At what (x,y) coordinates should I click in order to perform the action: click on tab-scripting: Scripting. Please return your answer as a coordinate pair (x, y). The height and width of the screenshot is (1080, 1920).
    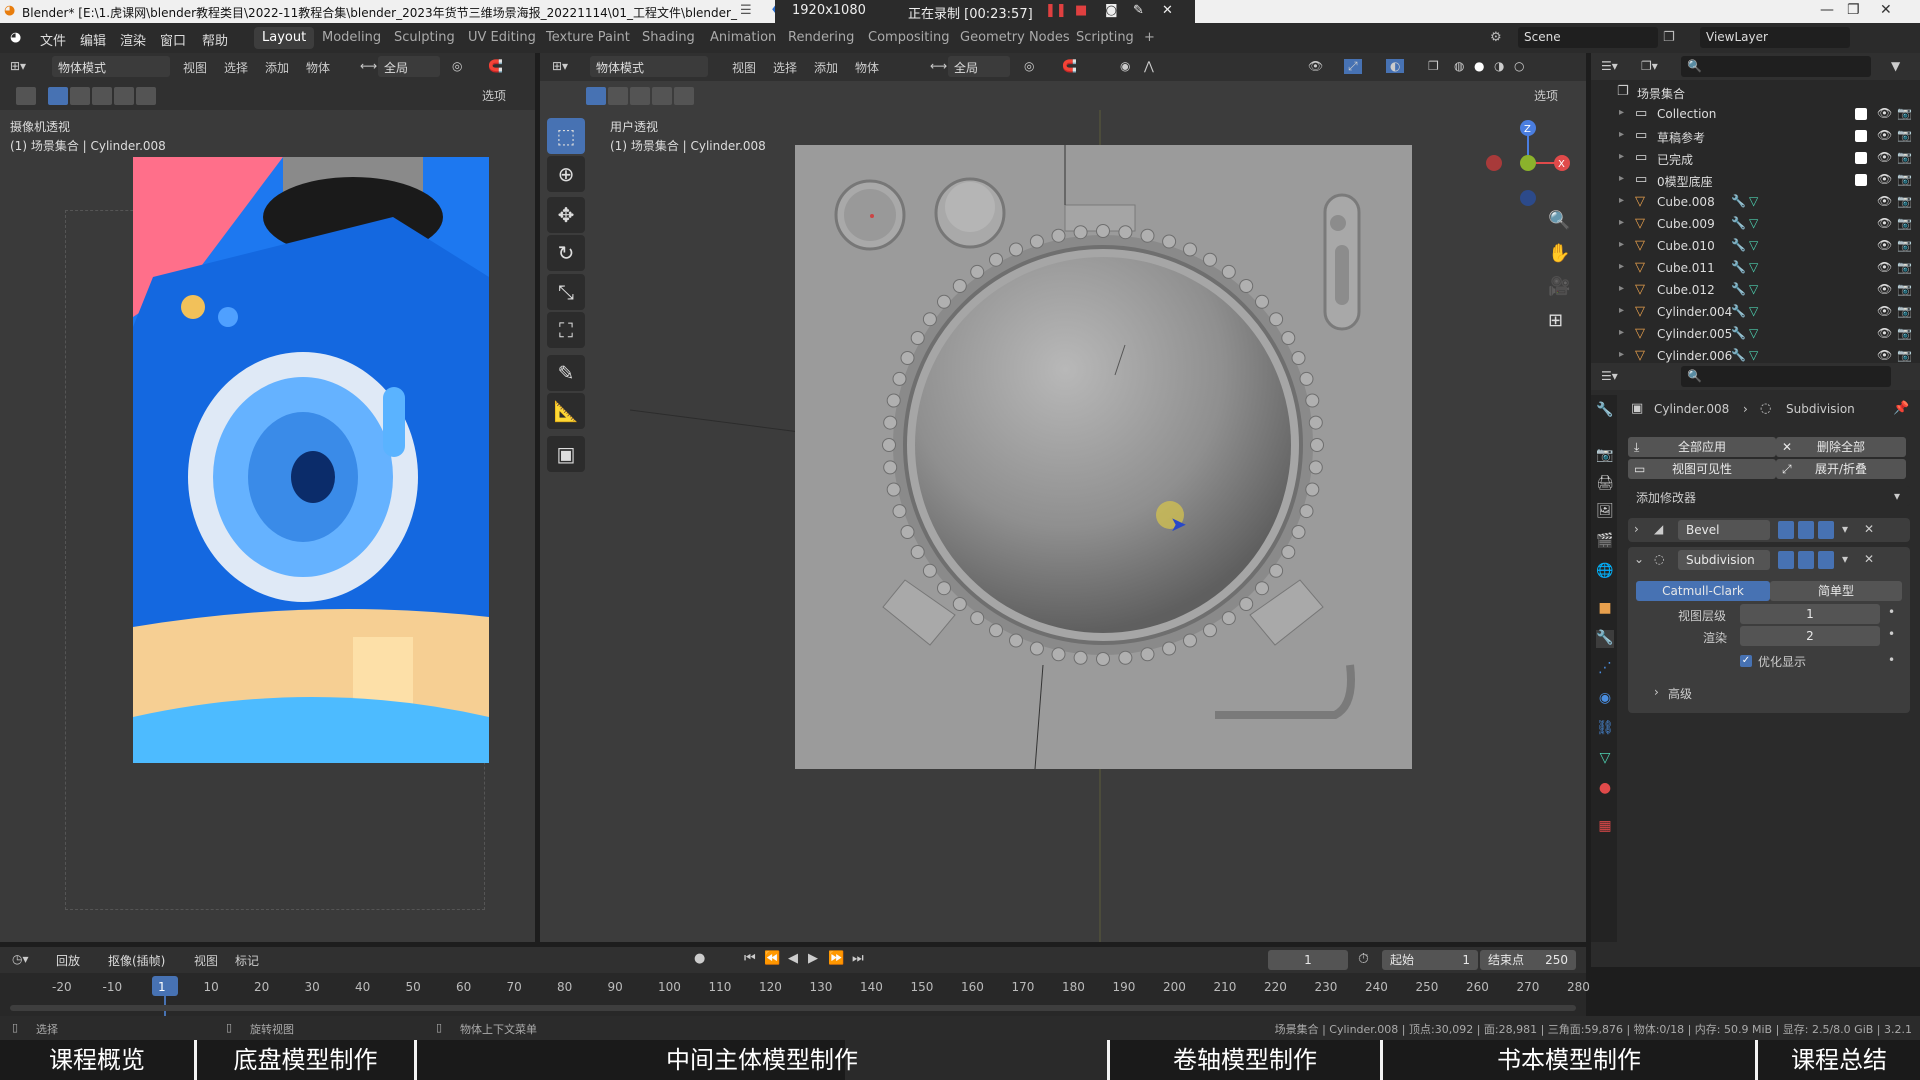
    Looking at the image, I should click on (1105, 38).